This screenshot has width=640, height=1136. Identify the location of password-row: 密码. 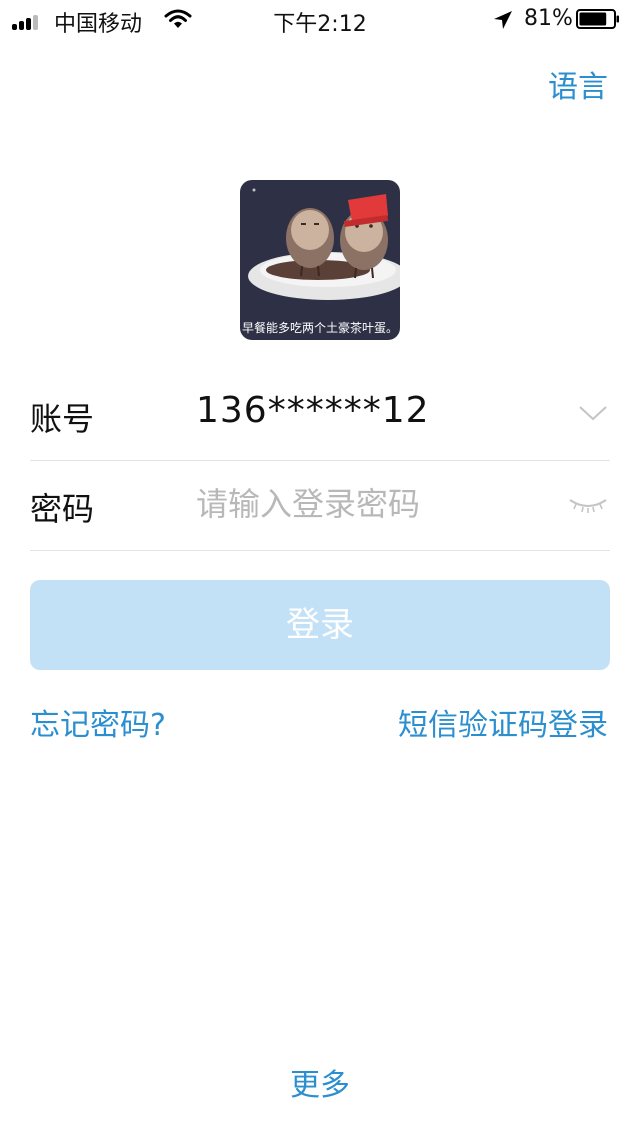
(320, 505).